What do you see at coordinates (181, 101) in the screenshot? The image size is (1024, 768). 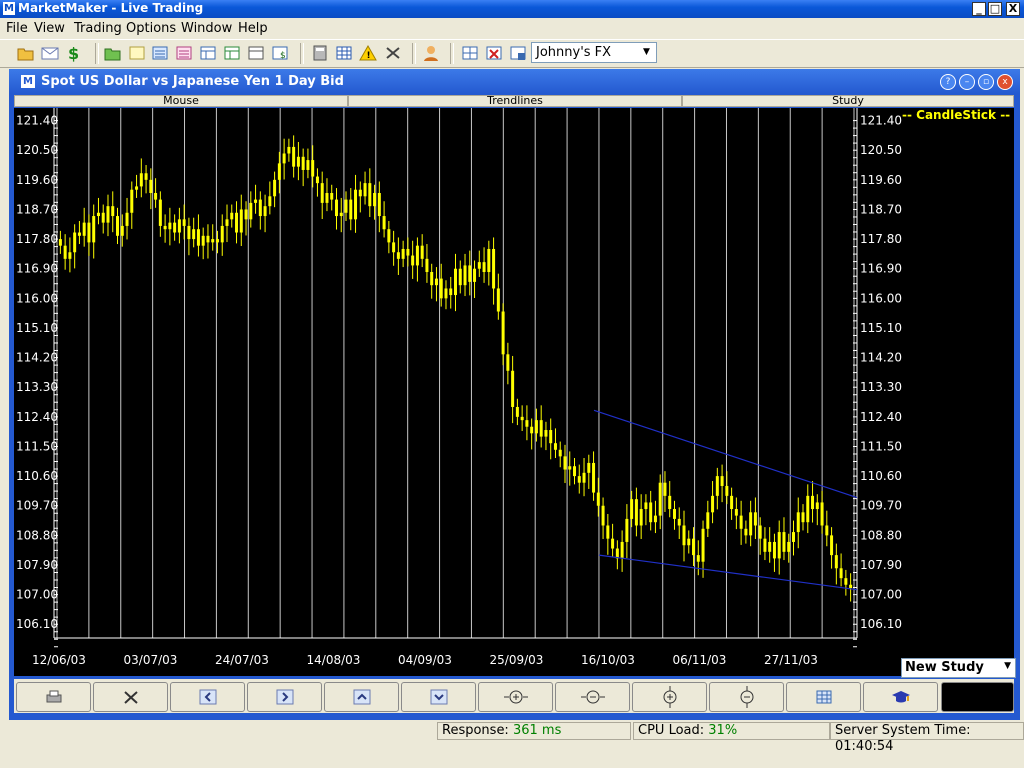 I see `tab-mouse: Mouse` at bounding box center [181, 101].